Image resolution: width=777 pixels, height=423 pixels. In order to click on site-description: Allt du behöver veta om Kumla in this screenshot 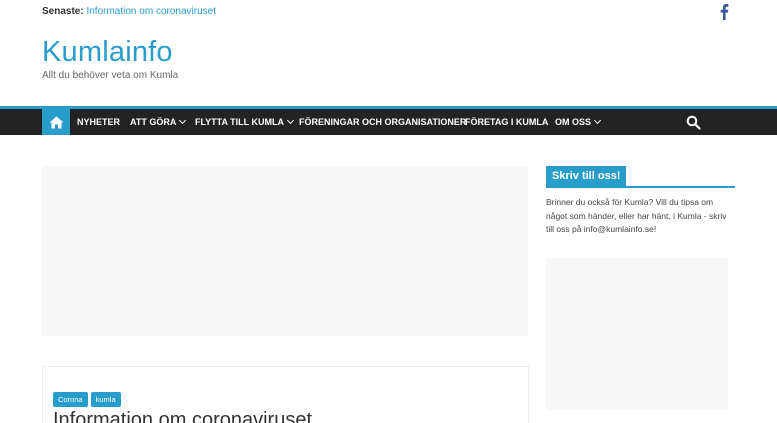, I will do `click(110, 75)`.